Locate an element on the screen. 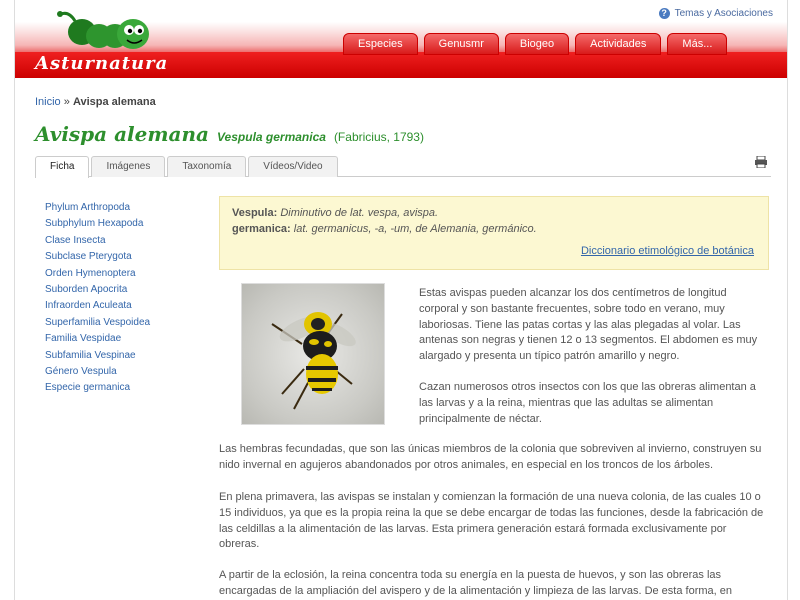 This screenshot has height=600, width=800. print-icon is located at coordinates (761, 162).